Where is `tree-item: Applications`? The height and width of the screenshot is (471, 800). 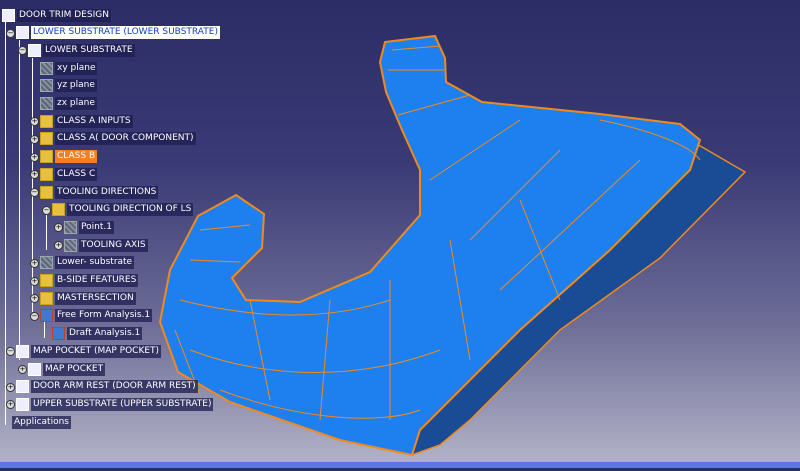
tree-item: Applications is located at coordinates (41, 422).